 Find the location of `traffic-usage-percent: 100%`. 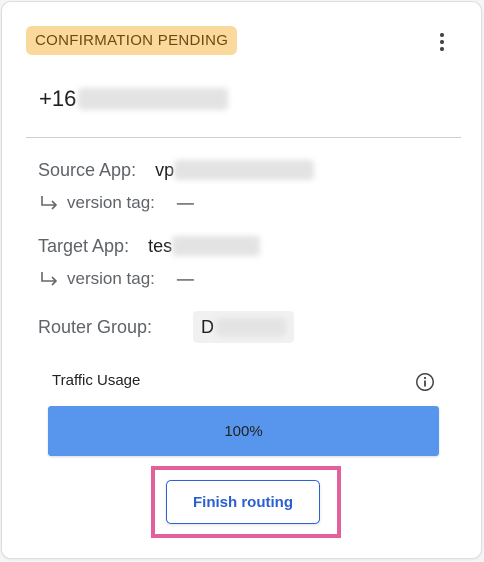

traffic-usage-percent: 100% is located at coordinates (243, 431).